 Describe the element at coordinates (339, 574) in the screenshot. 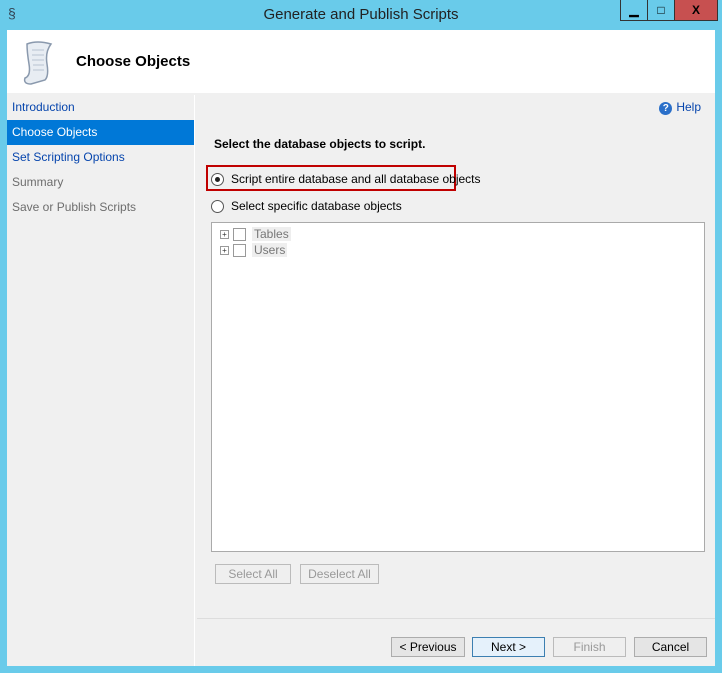

I see `deselect-all-button: Deselect All` at that location.